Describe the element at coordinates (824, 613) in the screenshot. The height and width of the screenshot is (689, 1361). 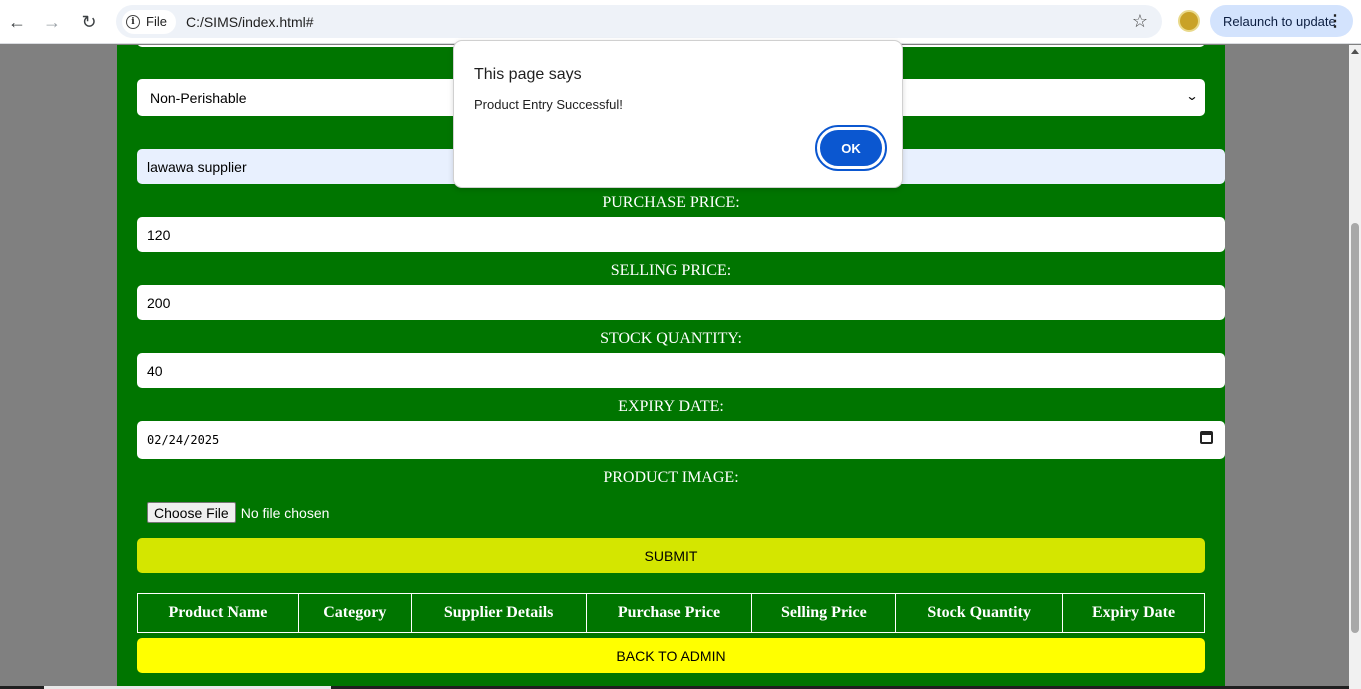
I see `column-header: Selling Price` at that location.